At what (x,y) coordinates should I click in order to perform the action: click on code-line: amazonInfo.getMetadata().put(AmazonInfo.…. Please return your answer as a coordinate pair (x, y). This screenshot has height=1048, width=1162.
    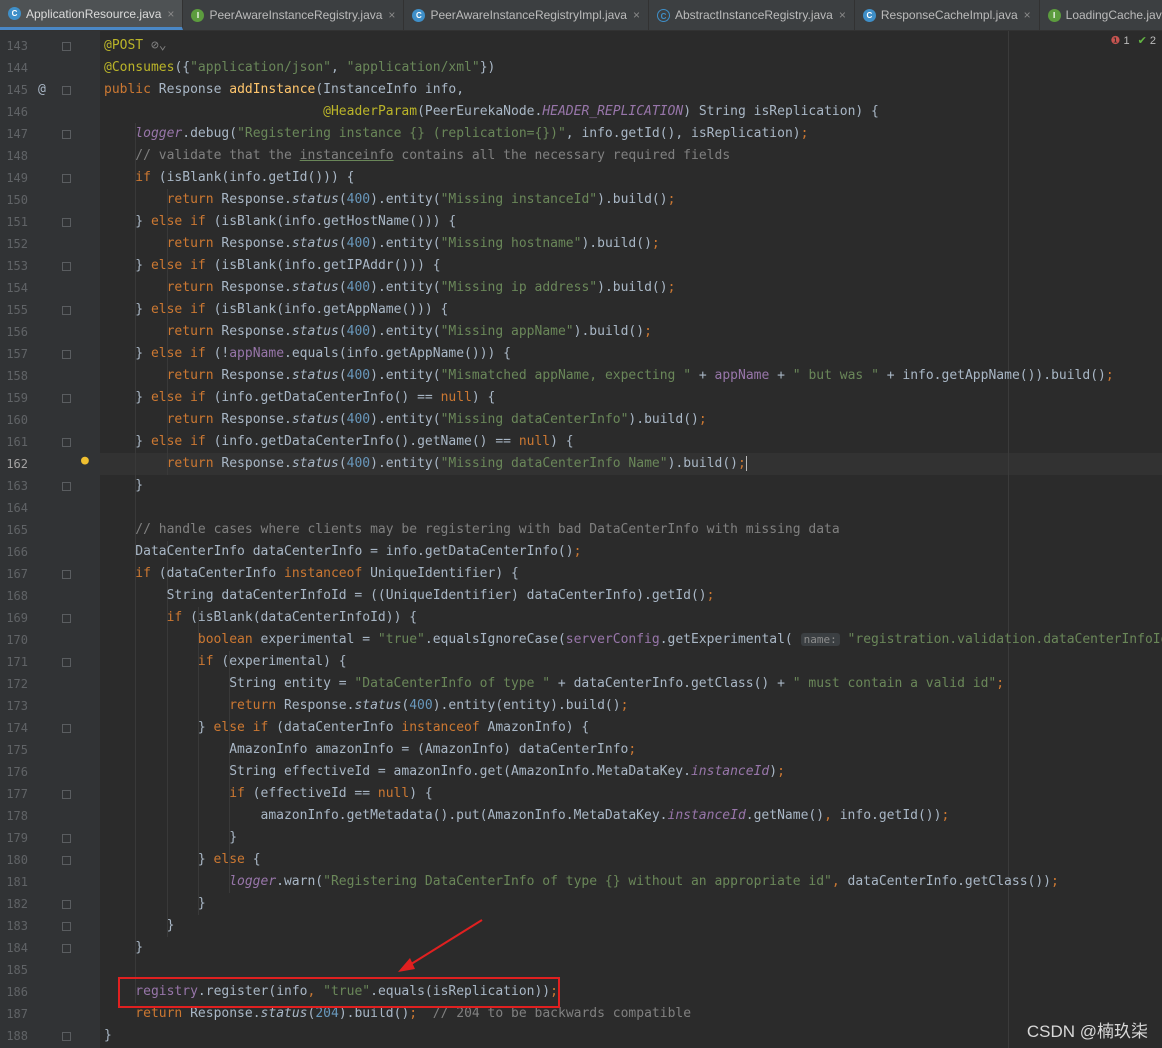
    Looking at the image, I should click on (605, 816).